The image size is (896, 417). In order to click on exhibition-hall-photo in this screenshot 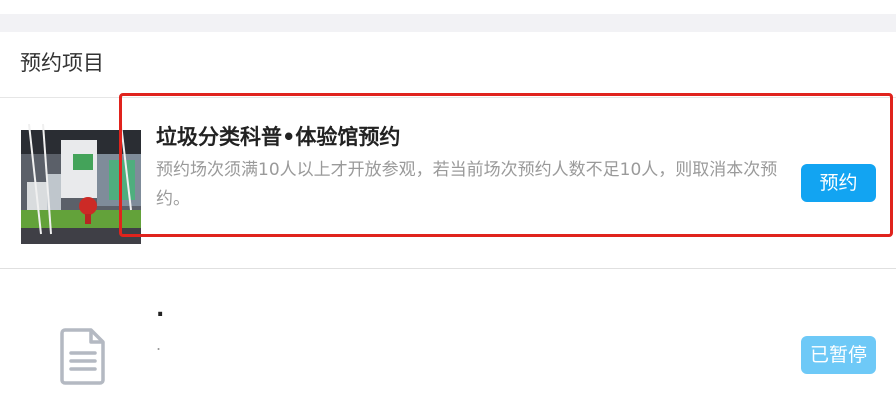, I will do `click(81, 184)`.